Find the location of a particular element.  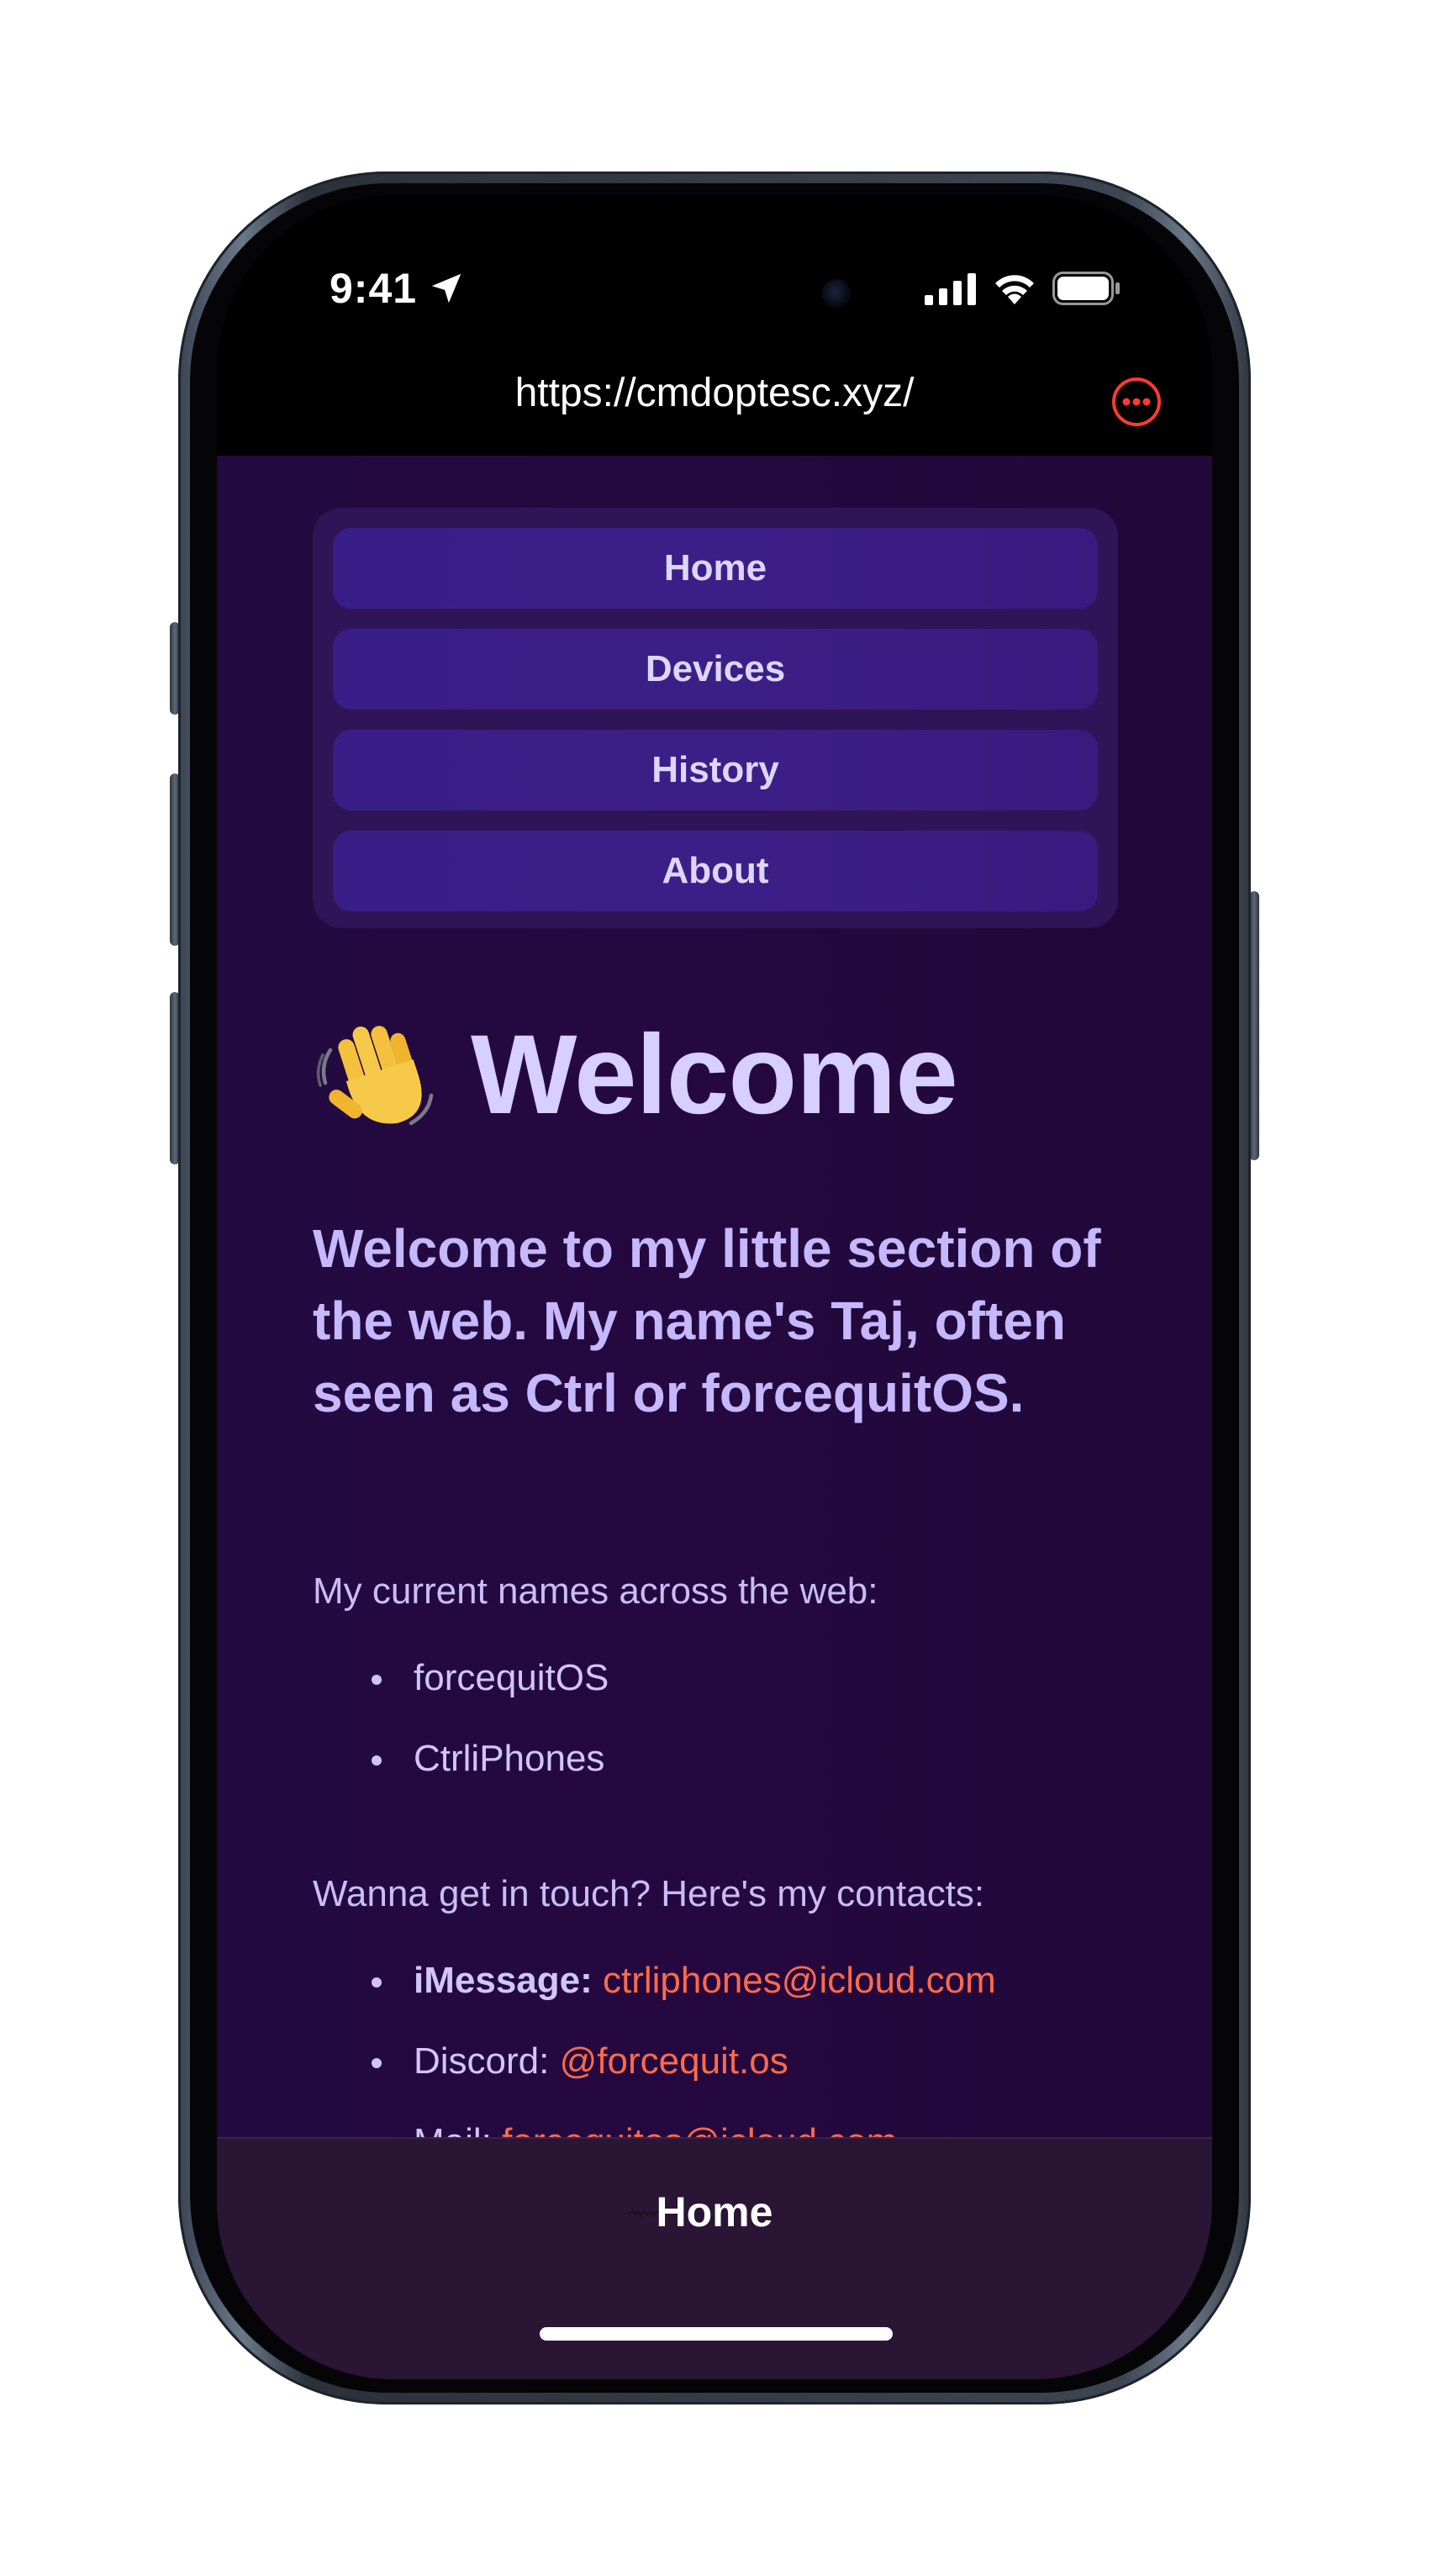

browser-url-bar: https://cmdoptesc.xyz/ is located at coordinates (714, 402).